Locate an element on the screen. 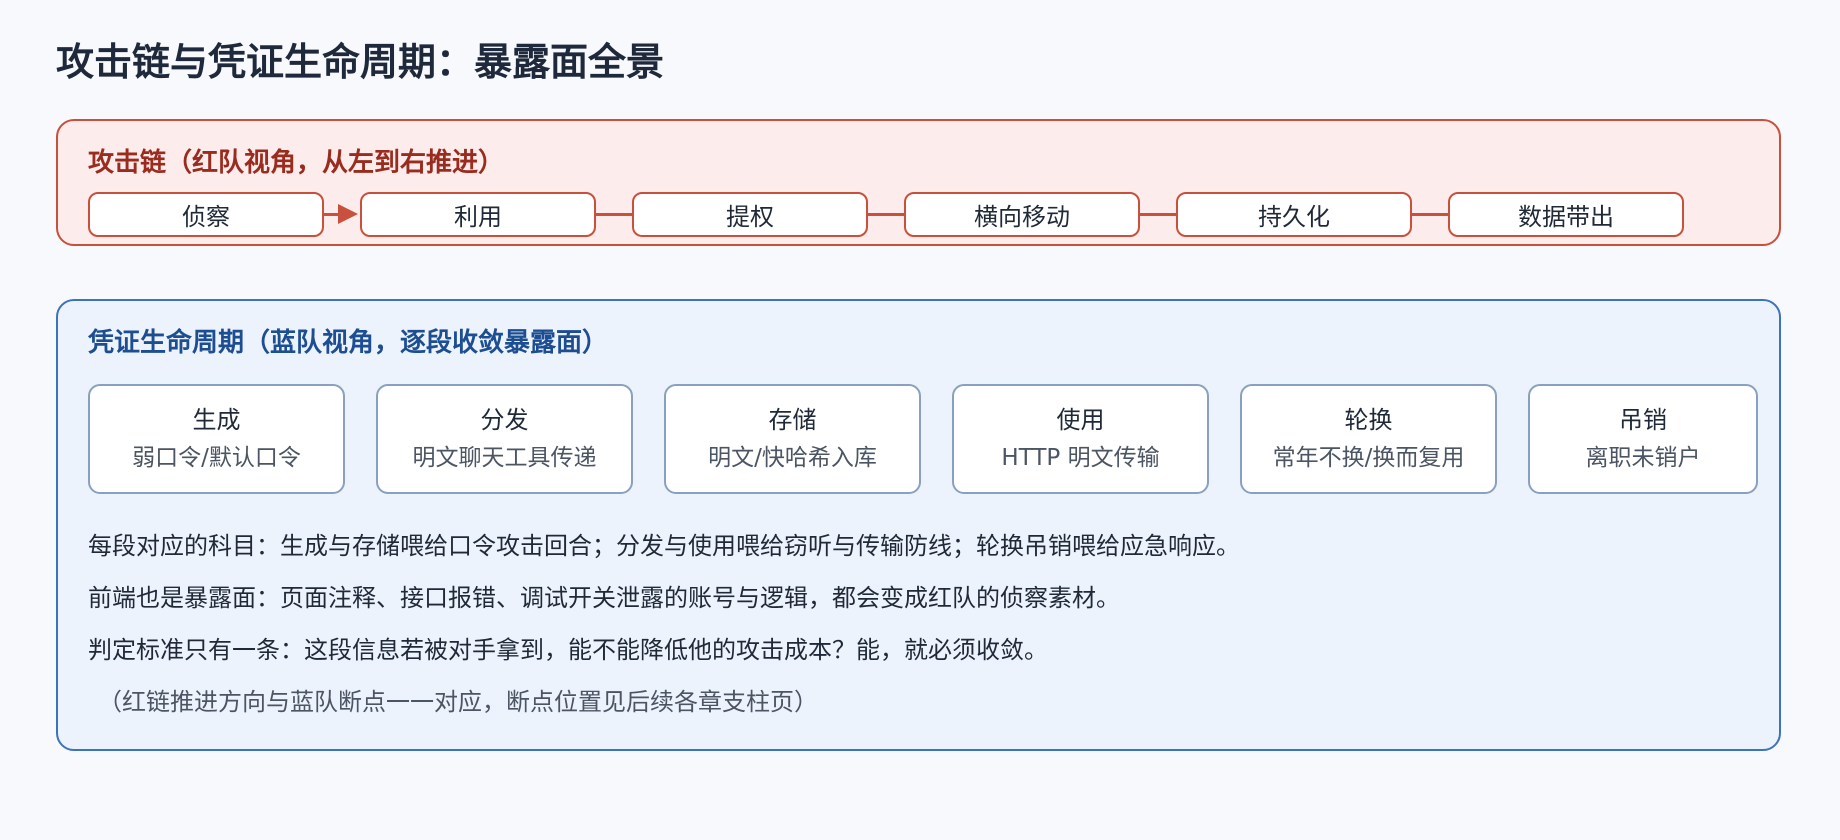 The image size is (1840, 840). attack-stage-lateral: 横向移动 is located at coordinates (1022, 214).